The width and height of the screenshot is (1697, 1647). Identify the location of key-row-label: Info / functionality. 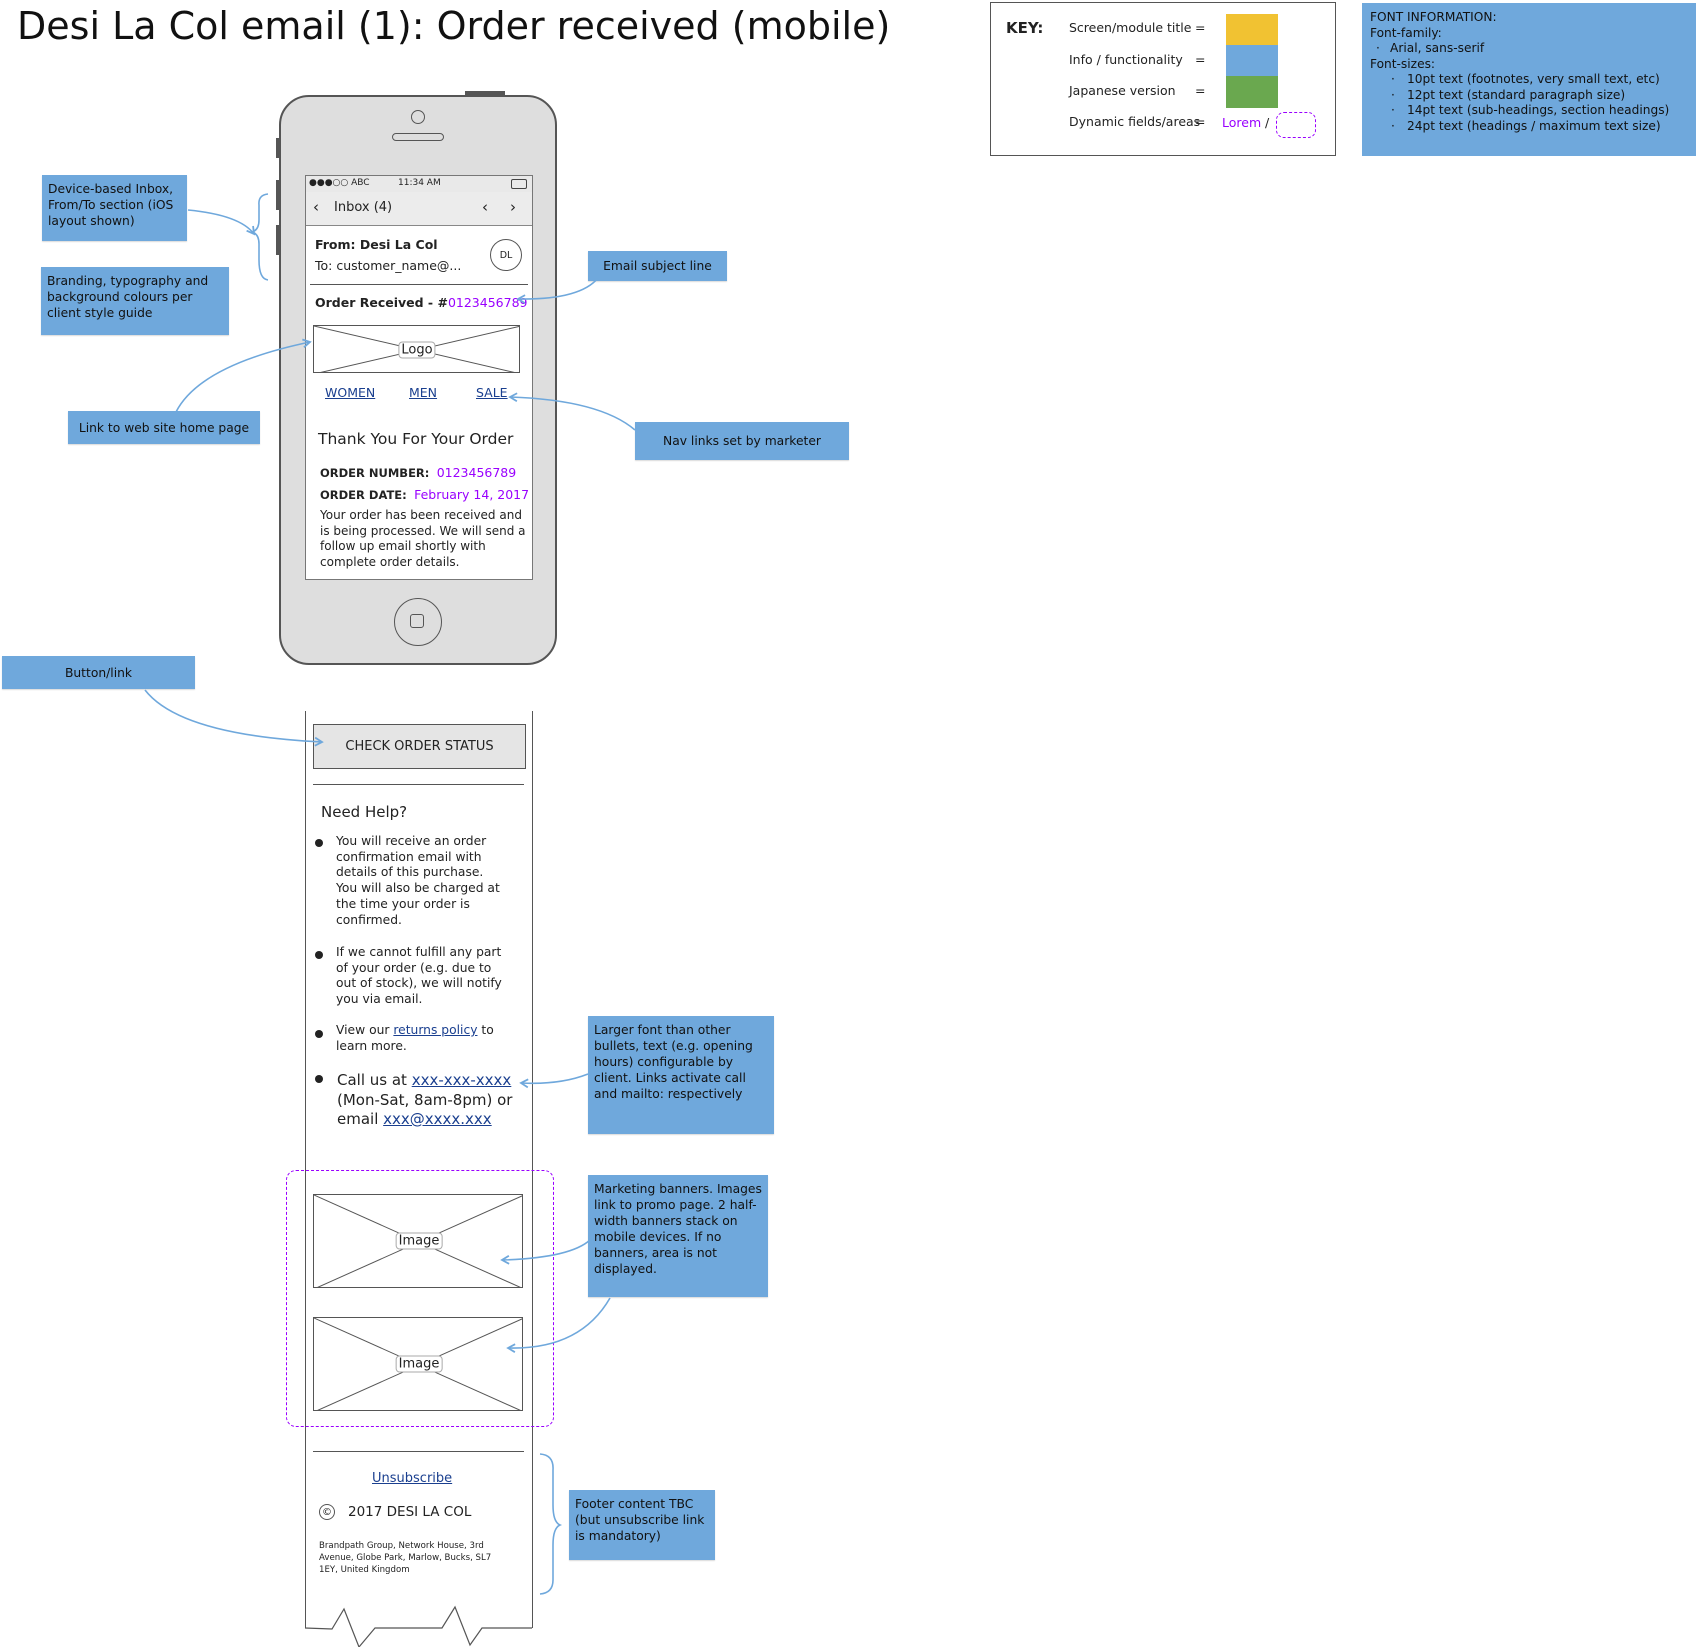
(1126, 59).